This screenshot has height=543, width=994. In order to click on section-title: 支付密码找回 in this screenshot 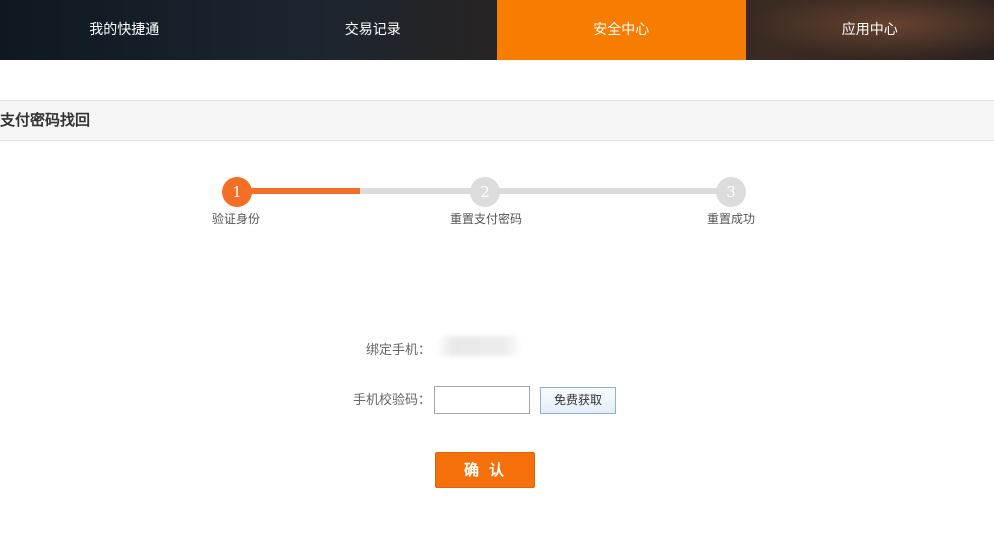, I will do `click(497, 120)`.